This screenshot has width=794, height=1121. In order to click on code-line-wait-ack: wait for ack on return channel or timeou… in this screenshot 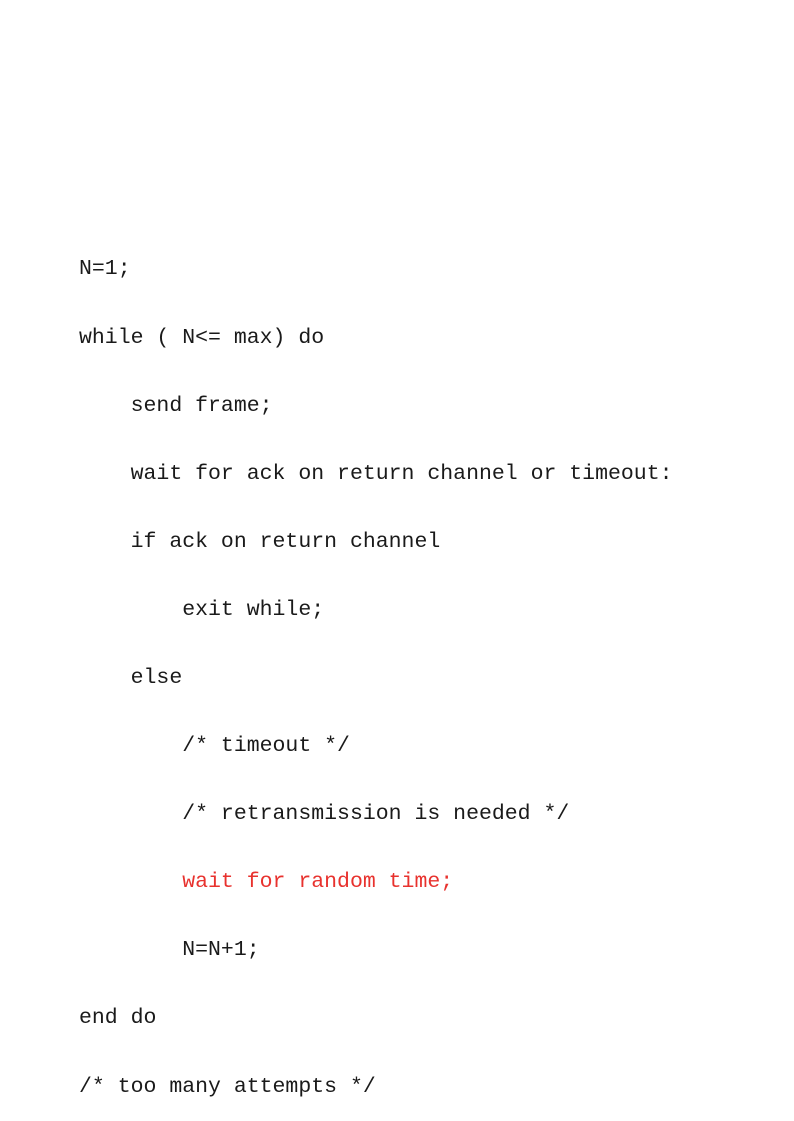, I will do `click(376, 473)`.